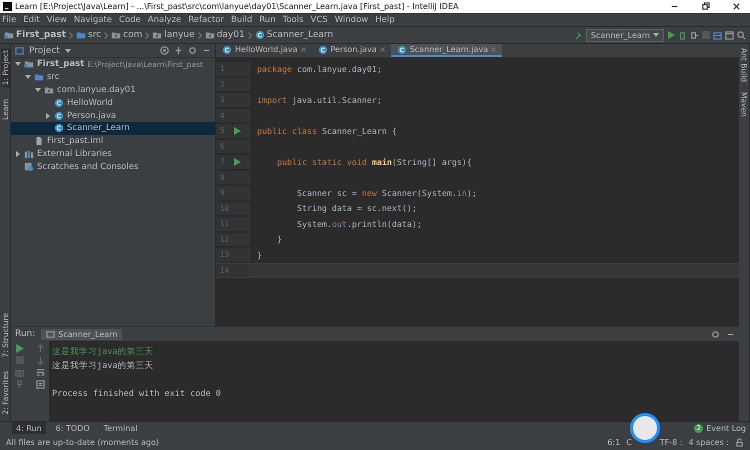  I want to click on window-title: Learn [E:\Project\Java\Learn] - ...\First_past\src\com\lanyue\day01\Scanner_Learn.java [First_past] - IntelliJ IDEA, so click(237, 6).